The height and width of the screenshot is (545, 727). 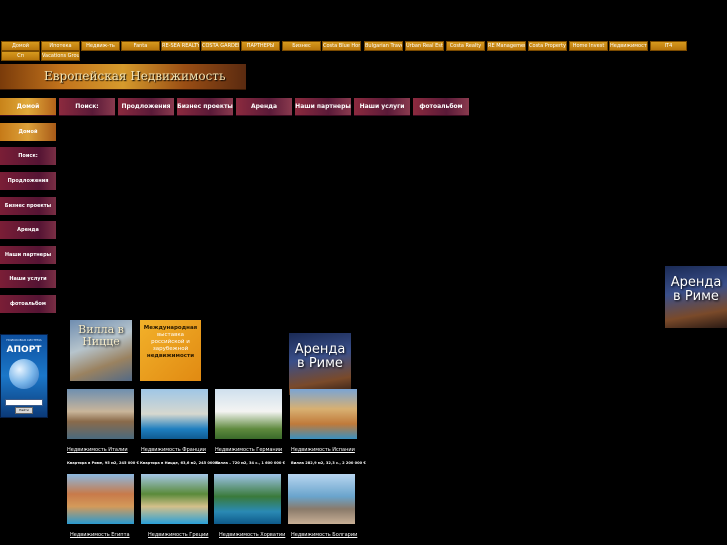 What do you see at coordinates (506, 46) in the screenshot?
I see `top-link-13: RE Management` at bounding box center [506, 46].